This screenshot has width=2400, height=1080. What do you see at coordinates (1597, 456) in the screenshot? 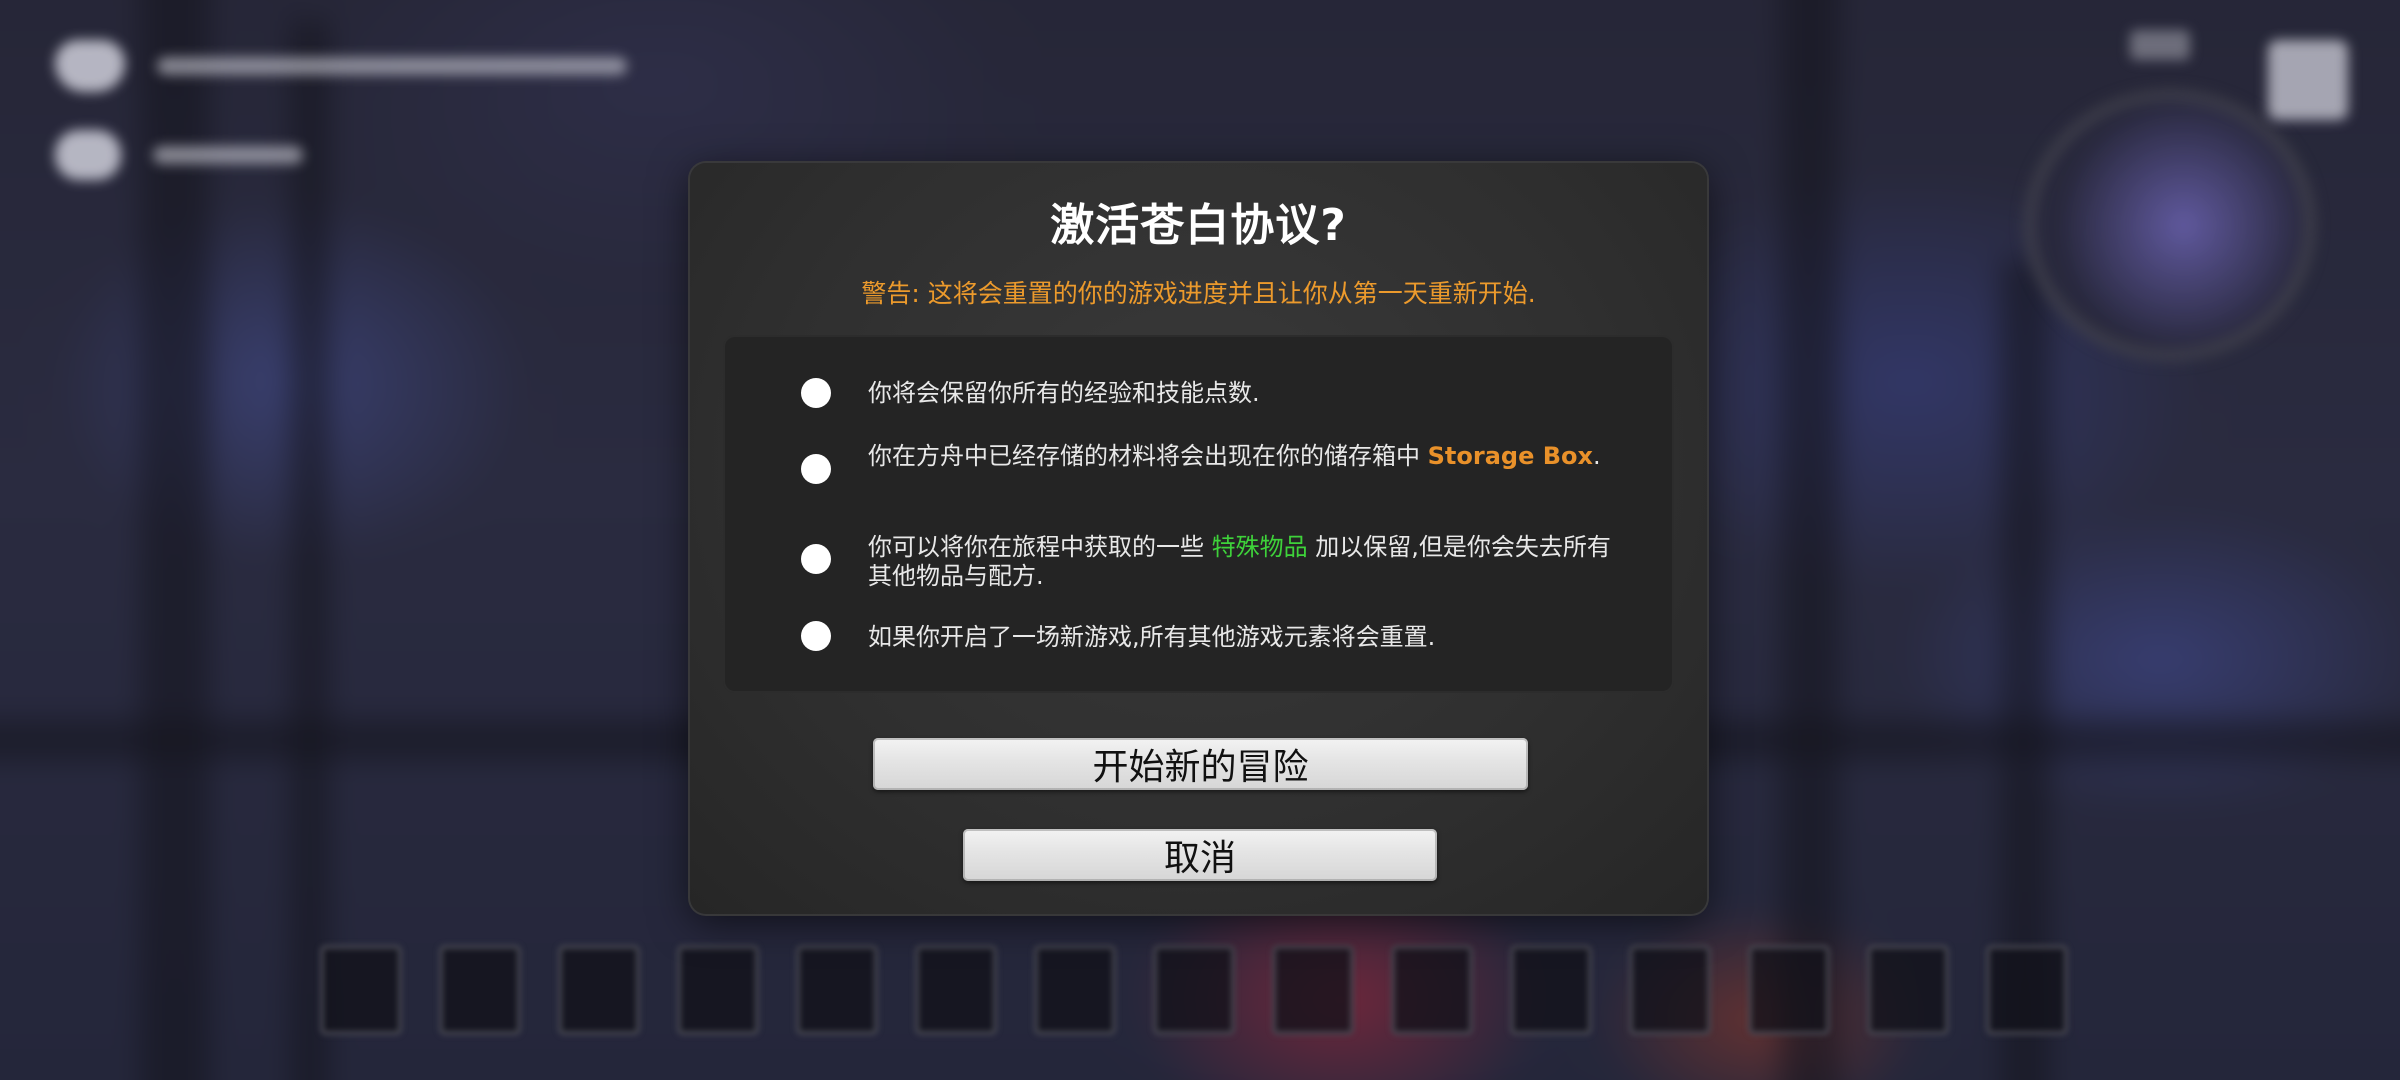
I see `info-text-suffix: .` at bounding box center [1597, 456].